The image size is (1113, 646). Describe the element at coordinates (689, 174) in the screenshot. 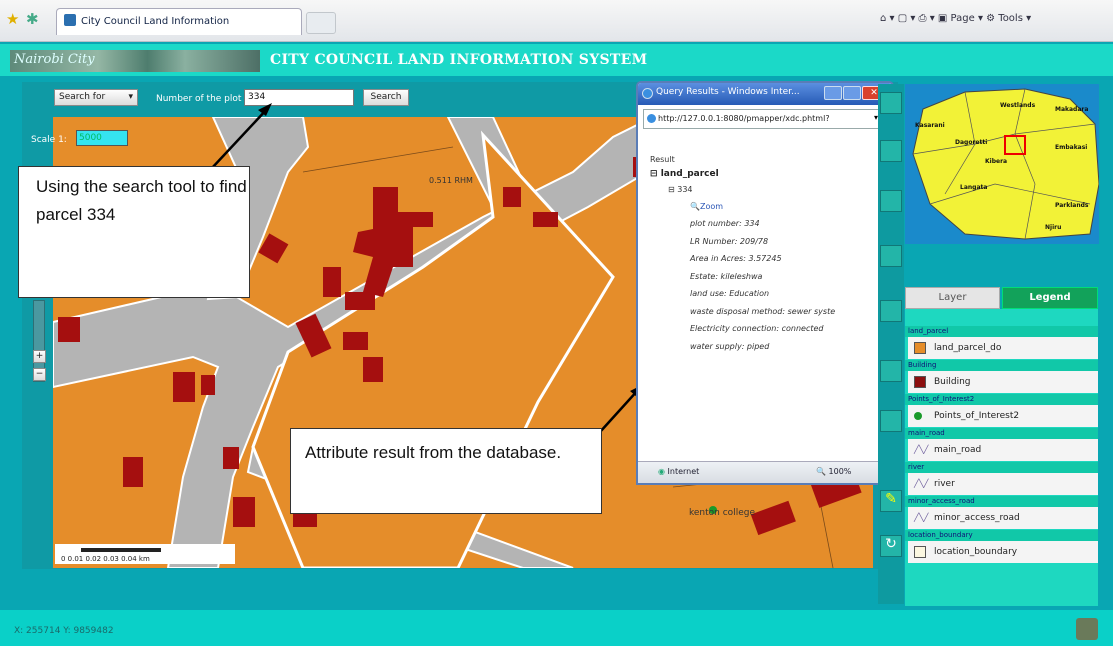

I see `tree-layer-label: land_parcel` at that location.